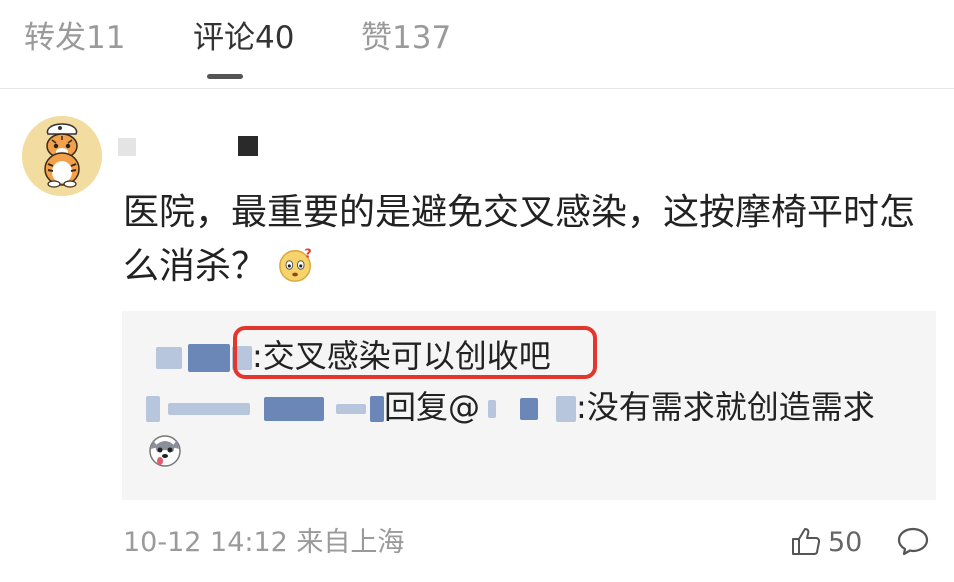 Image resolution: width=954 pixels, height=582 pixels. What do you see at coordinates (913, 541) in the screenshot?
I see `comment-bubble-icon` at bounding box center [913, 541].